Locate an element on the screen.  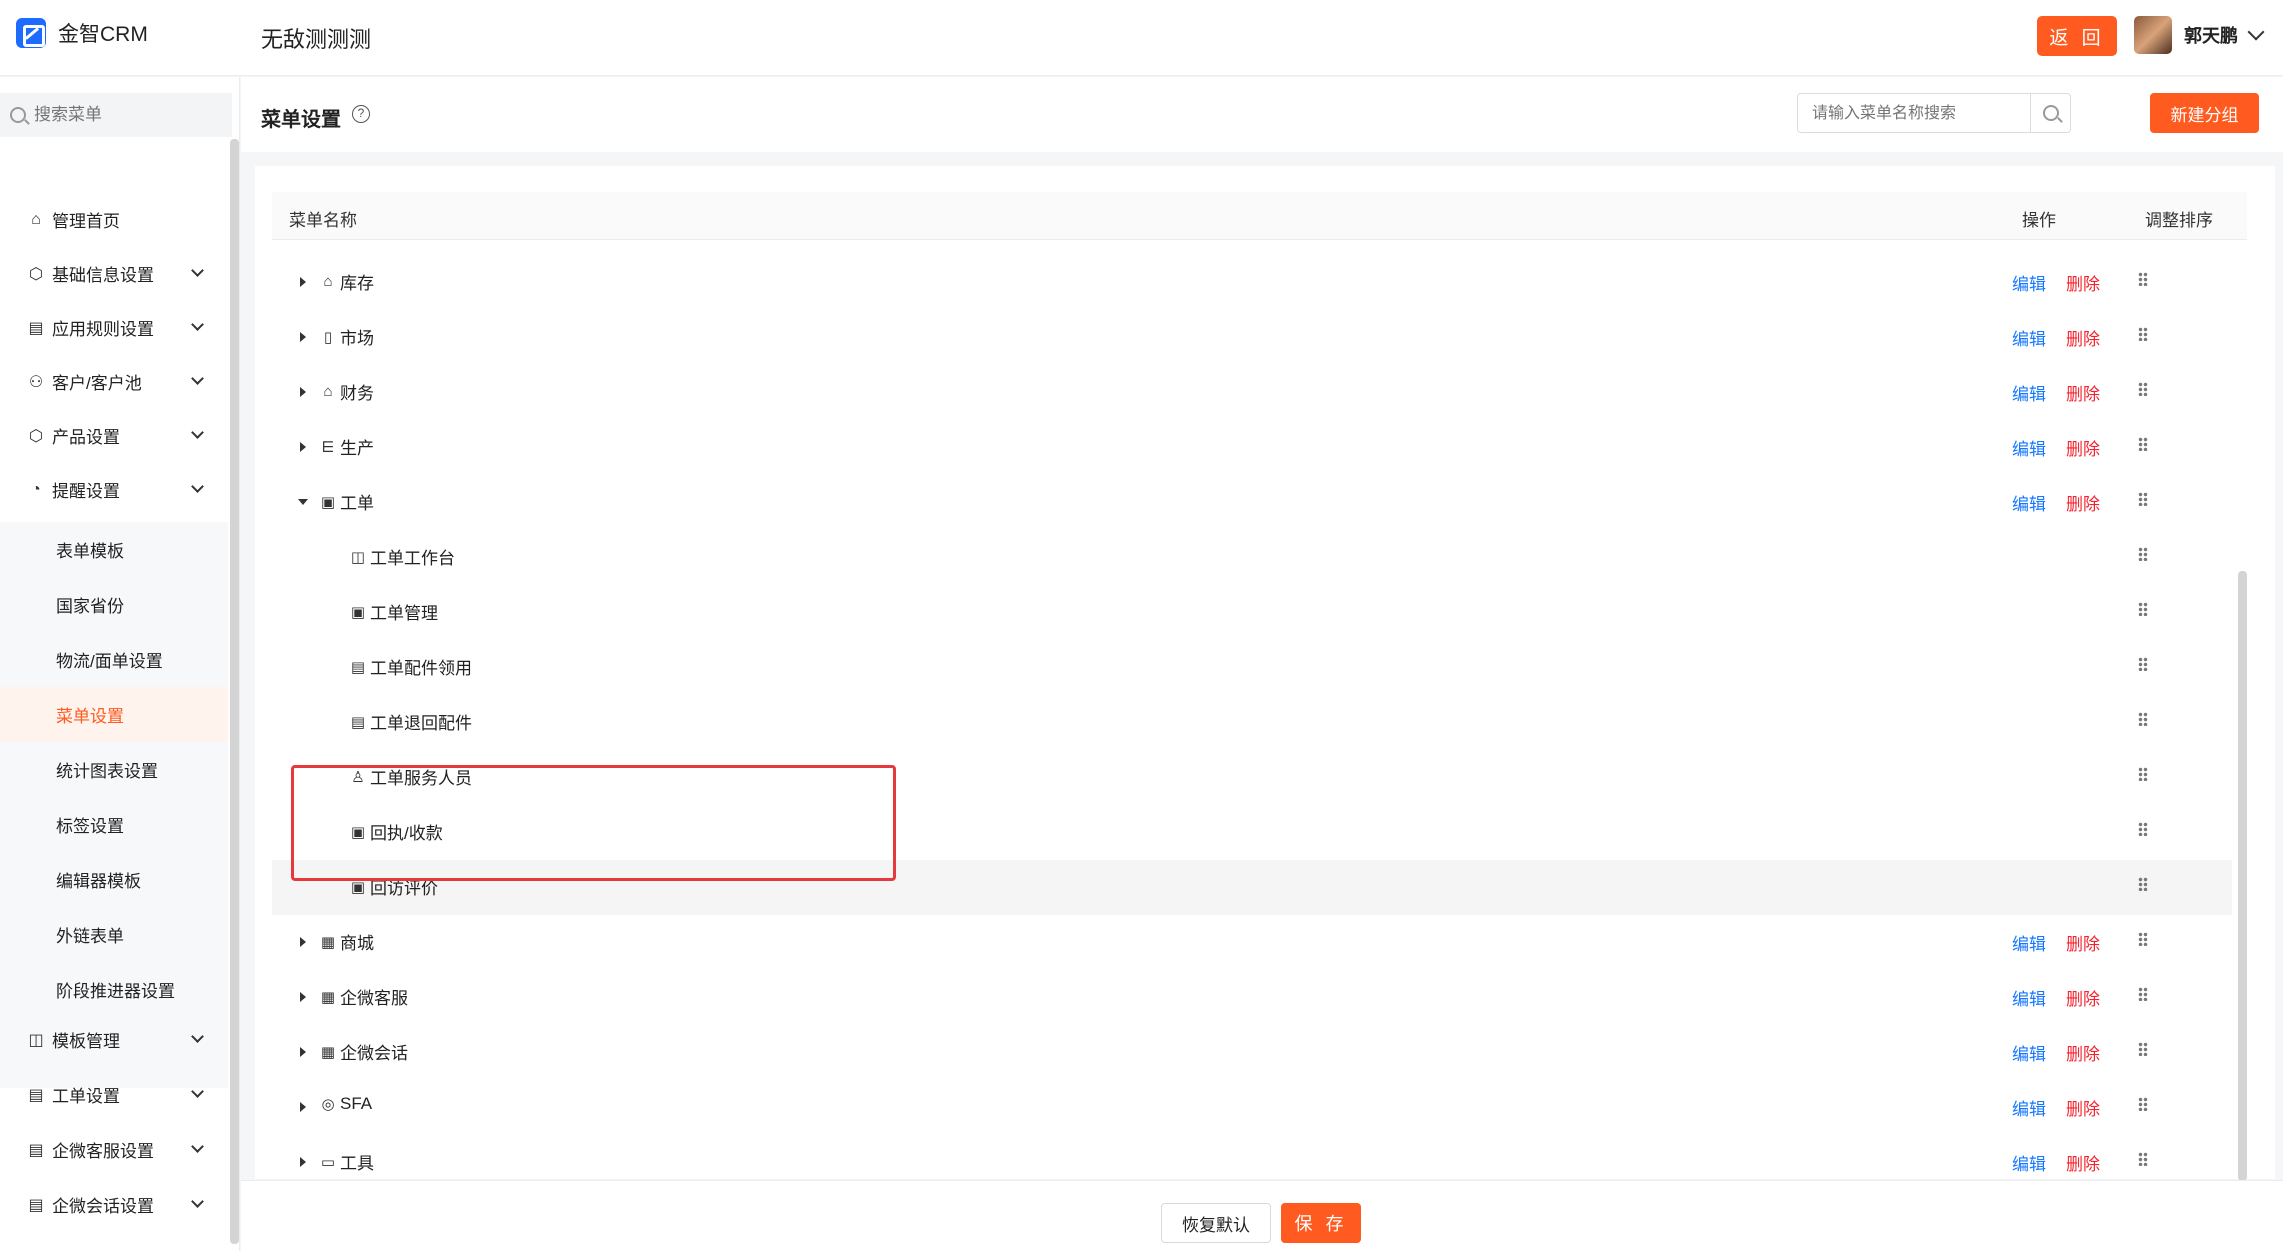
sidebar-subitem-2: 物流/面单设置 is located at coordinates (114, 659).